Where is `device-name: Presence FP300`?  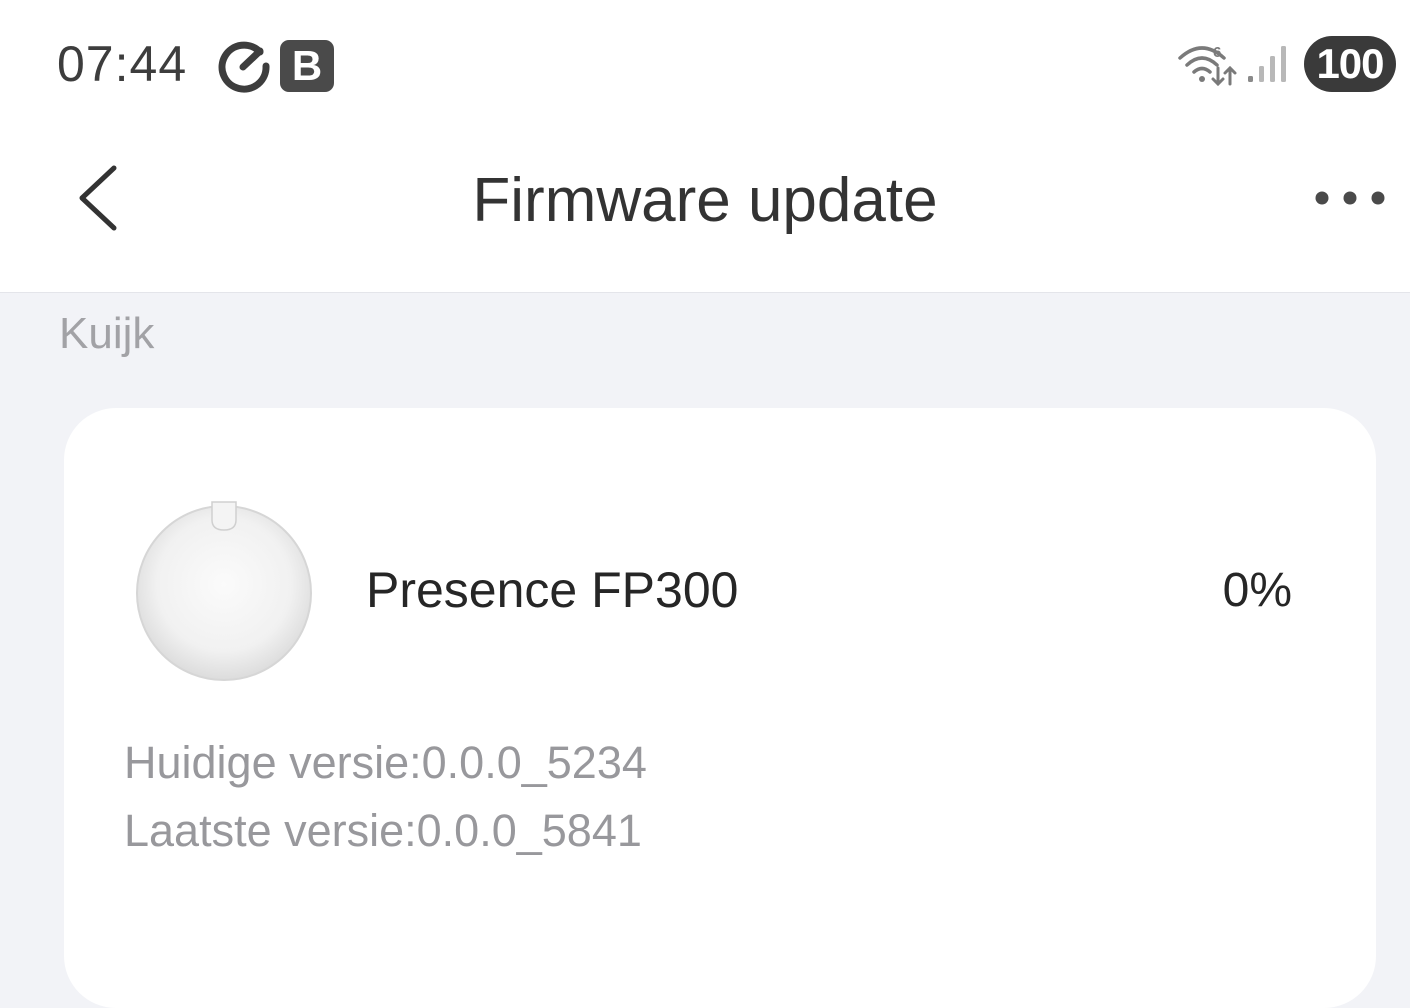
device-name: Presence FP300 is located at coordinates (552, 590).